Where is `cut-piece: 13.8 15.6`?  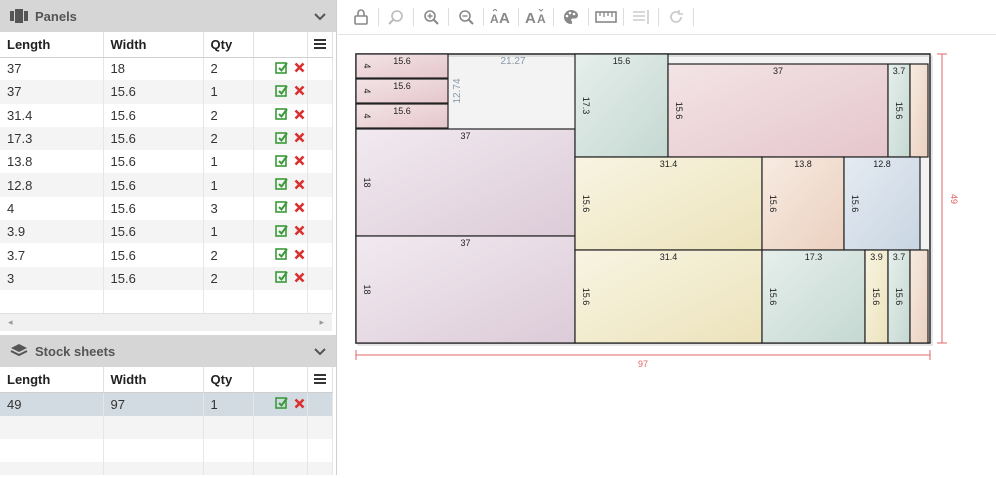 cut-piece: 13.8 15.6 is located at coordinates (803, 203).